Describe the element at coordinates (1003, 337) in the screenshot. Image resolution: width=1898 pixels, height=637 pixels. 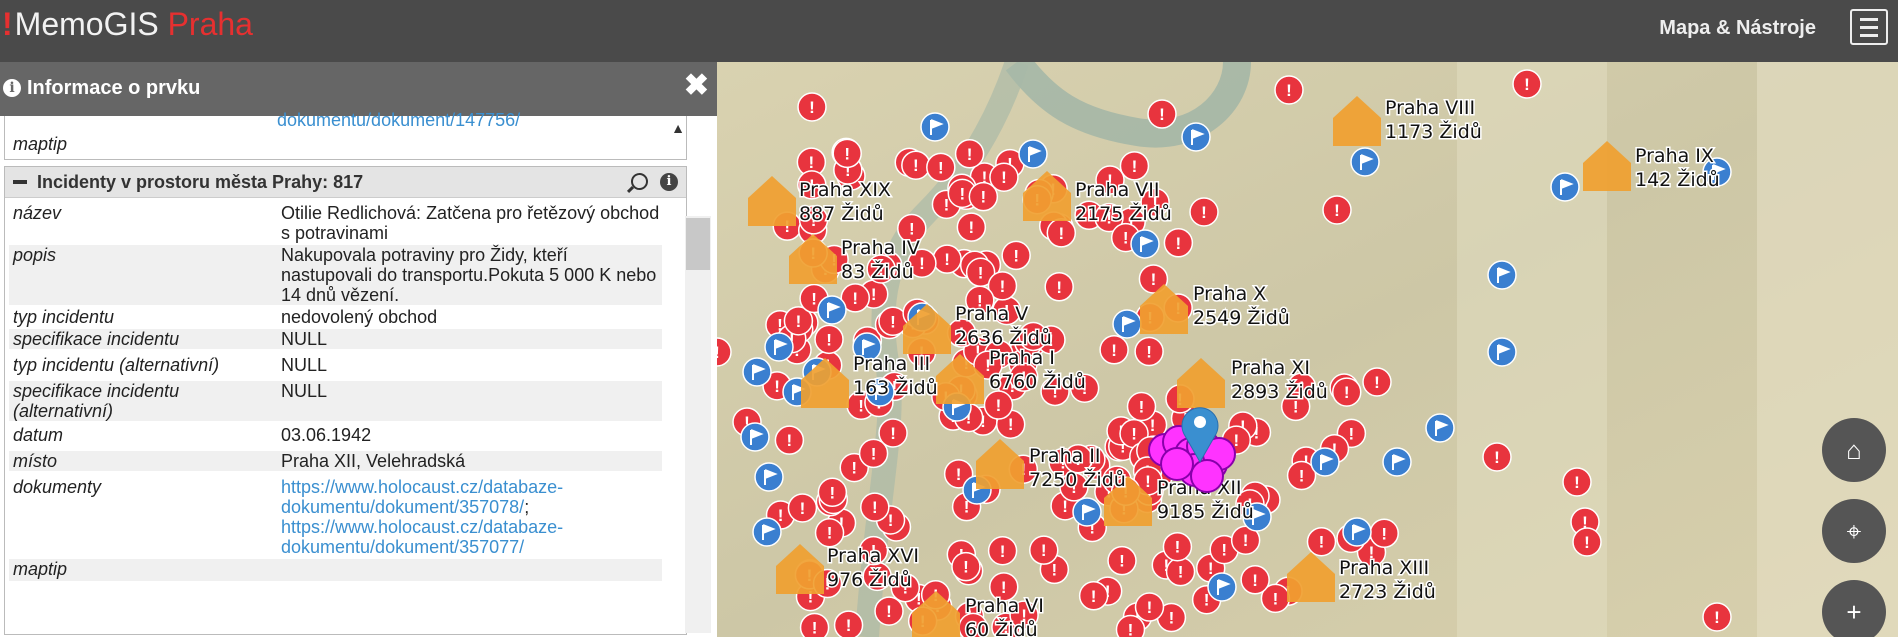
I see `district-count-label: 2636 Židů` at that location.